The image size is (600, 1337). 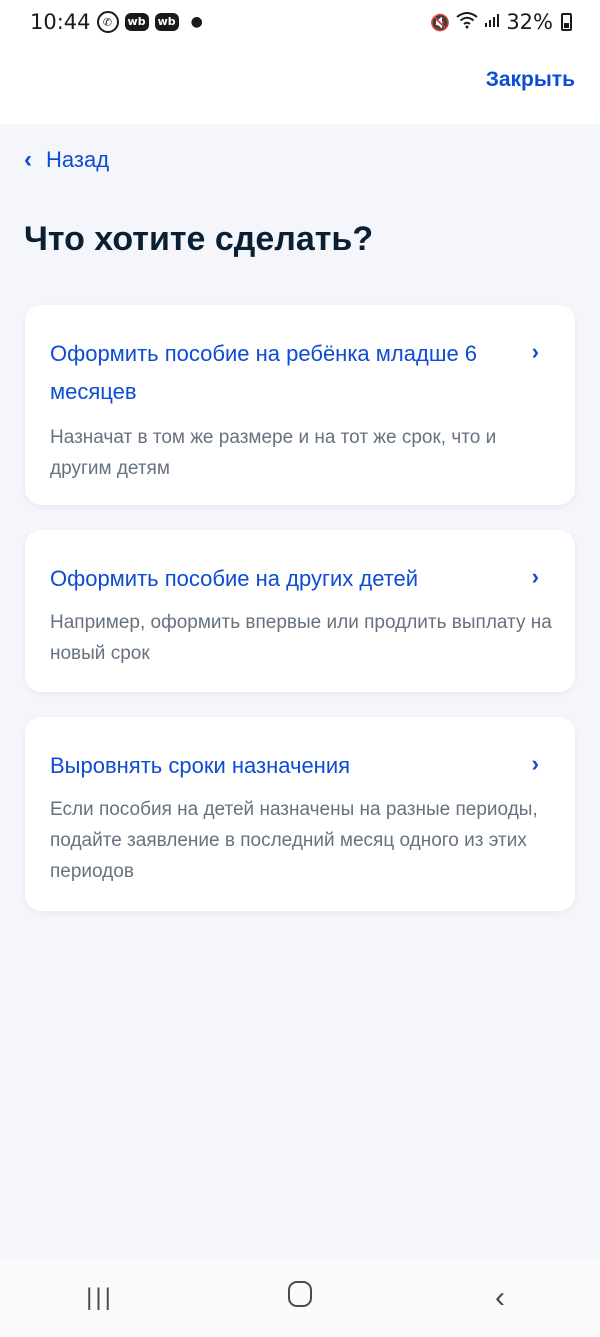 What do you see at coordinates (440, 22) in the screenshot?
I see `mute-icon: 🔇` at bounding box center [440, 22].